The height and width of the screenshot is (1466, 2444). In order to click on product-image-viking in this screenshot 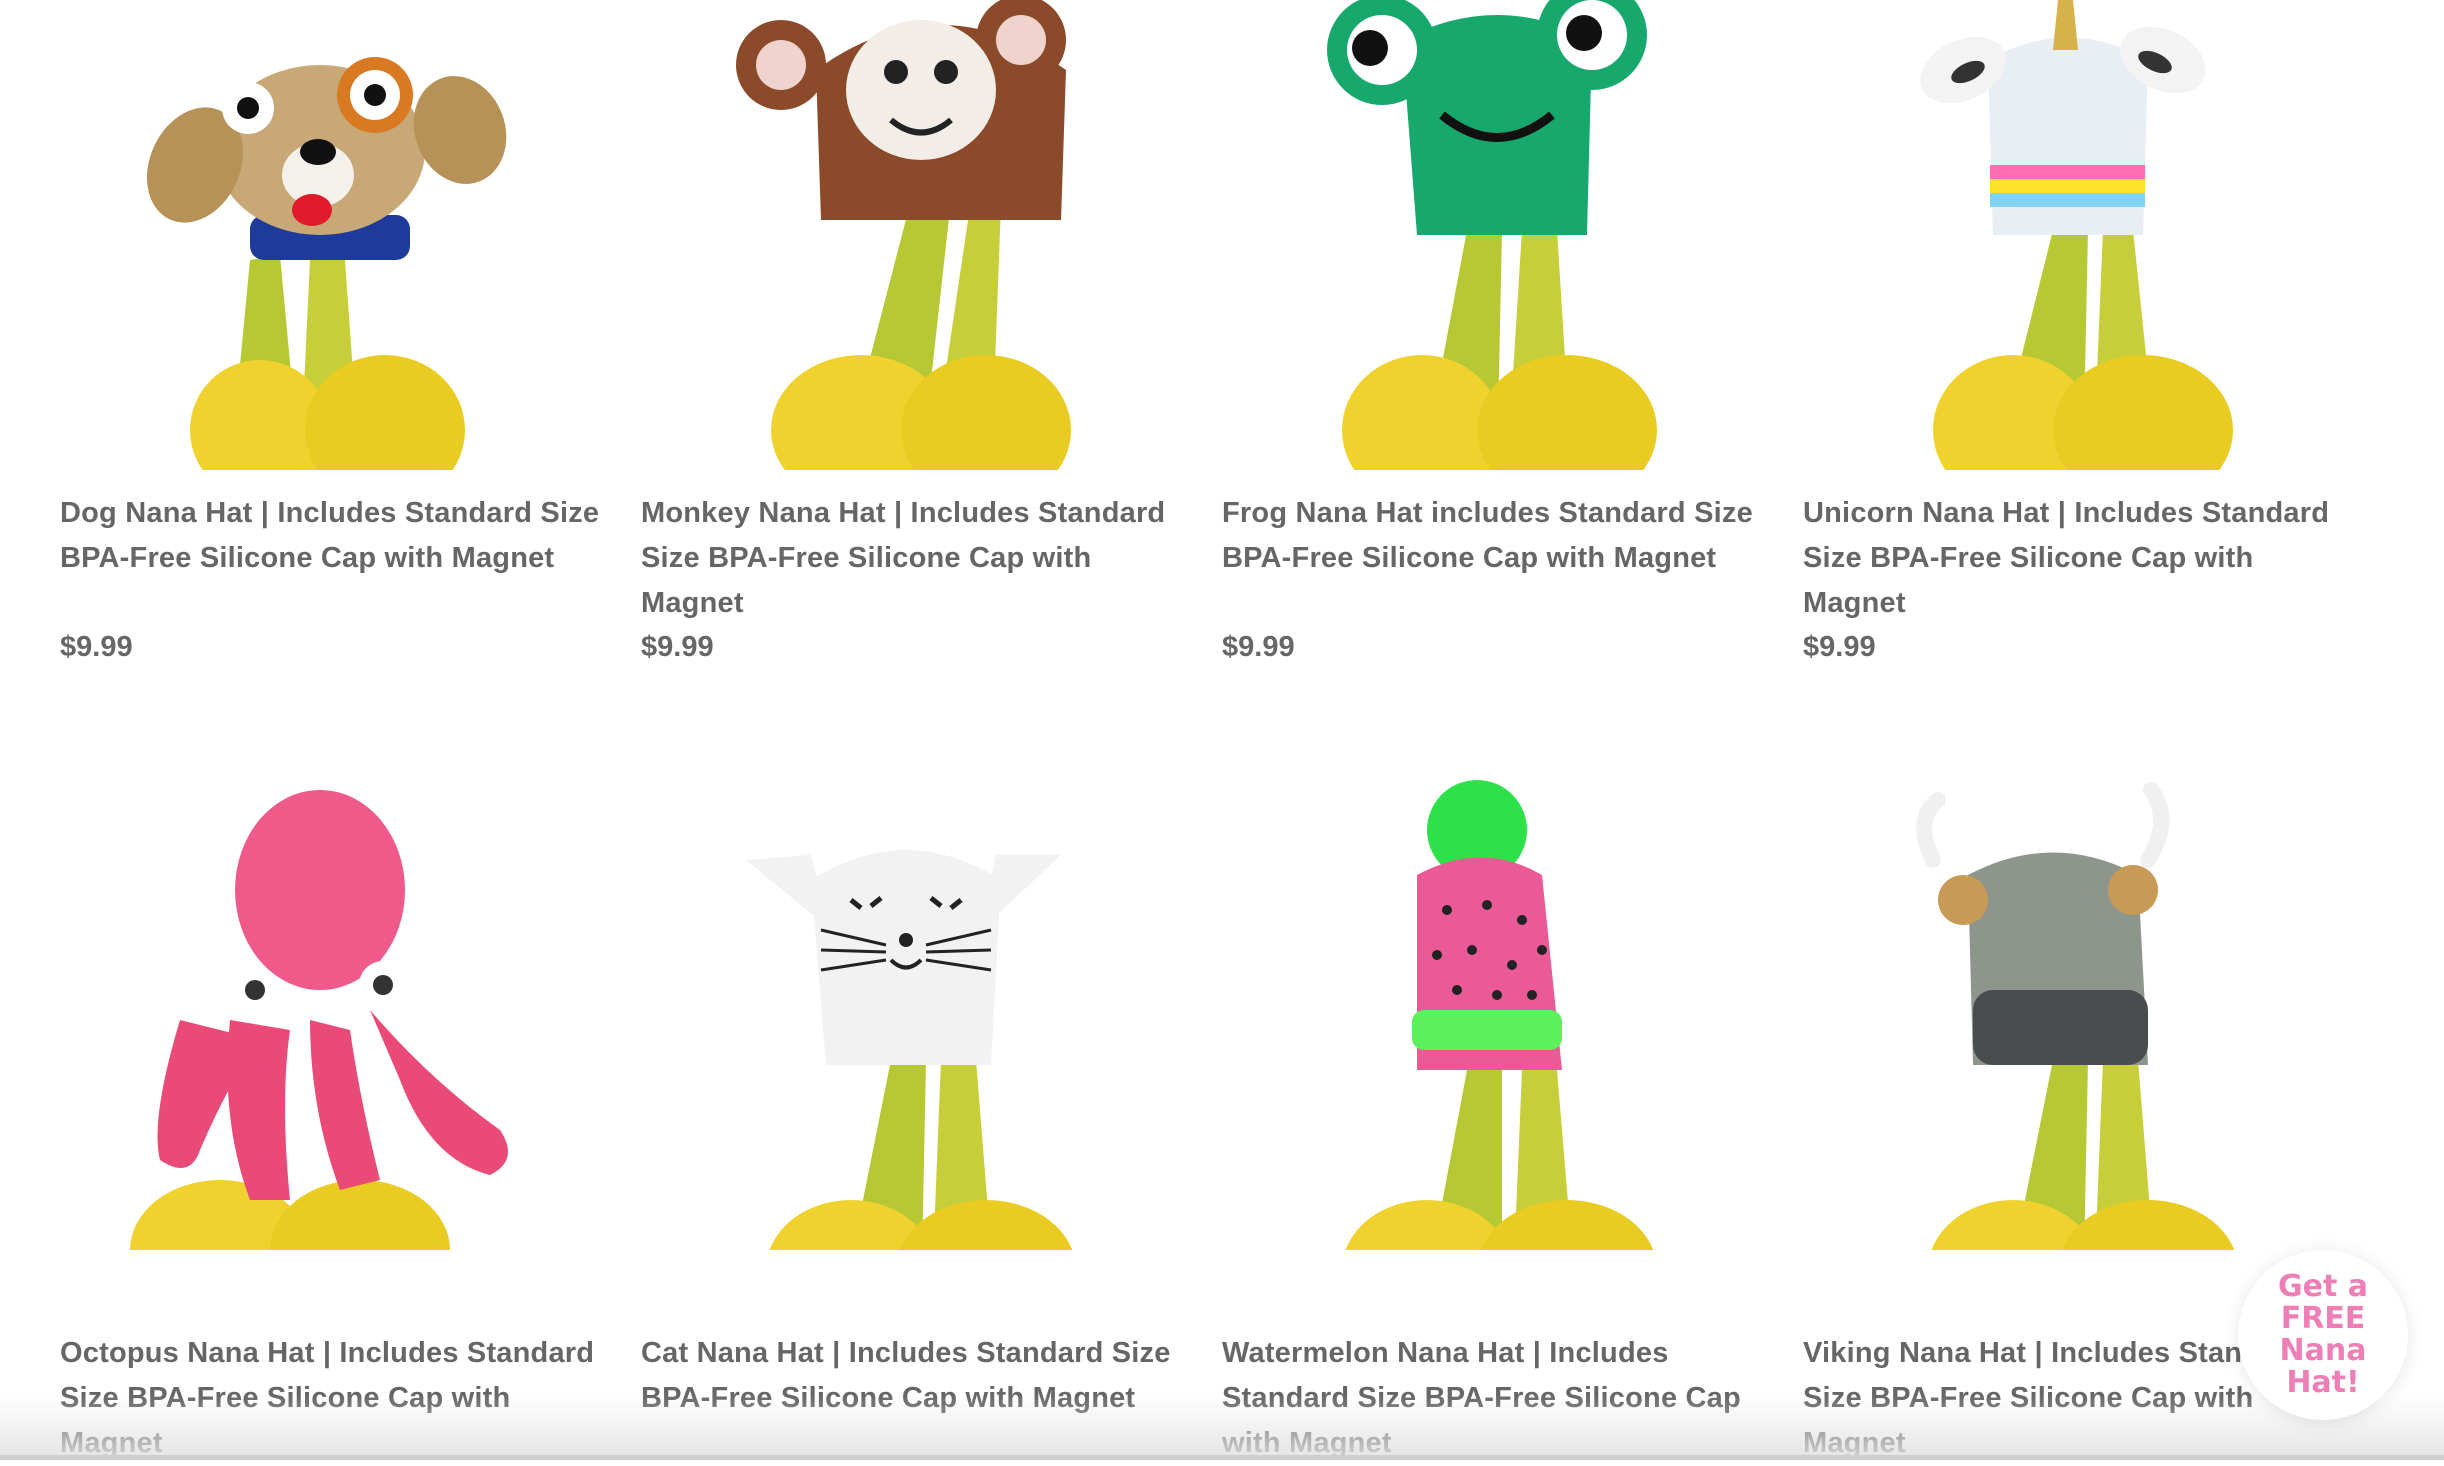, I will do `click(2083, 1015)`.